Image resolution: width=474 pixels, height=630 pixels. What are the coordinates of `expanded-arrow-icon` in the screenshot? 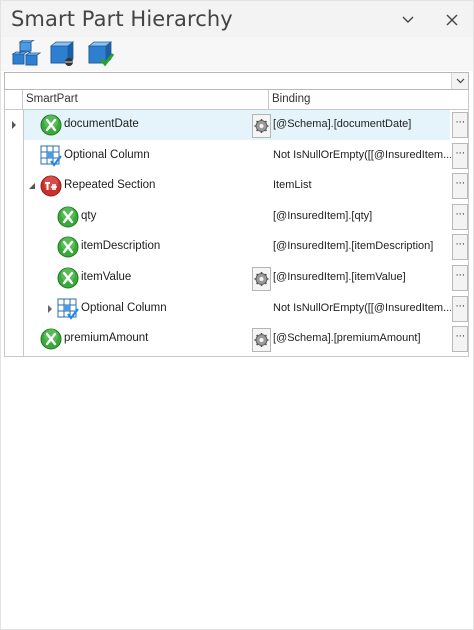 It's located at (32, 186).